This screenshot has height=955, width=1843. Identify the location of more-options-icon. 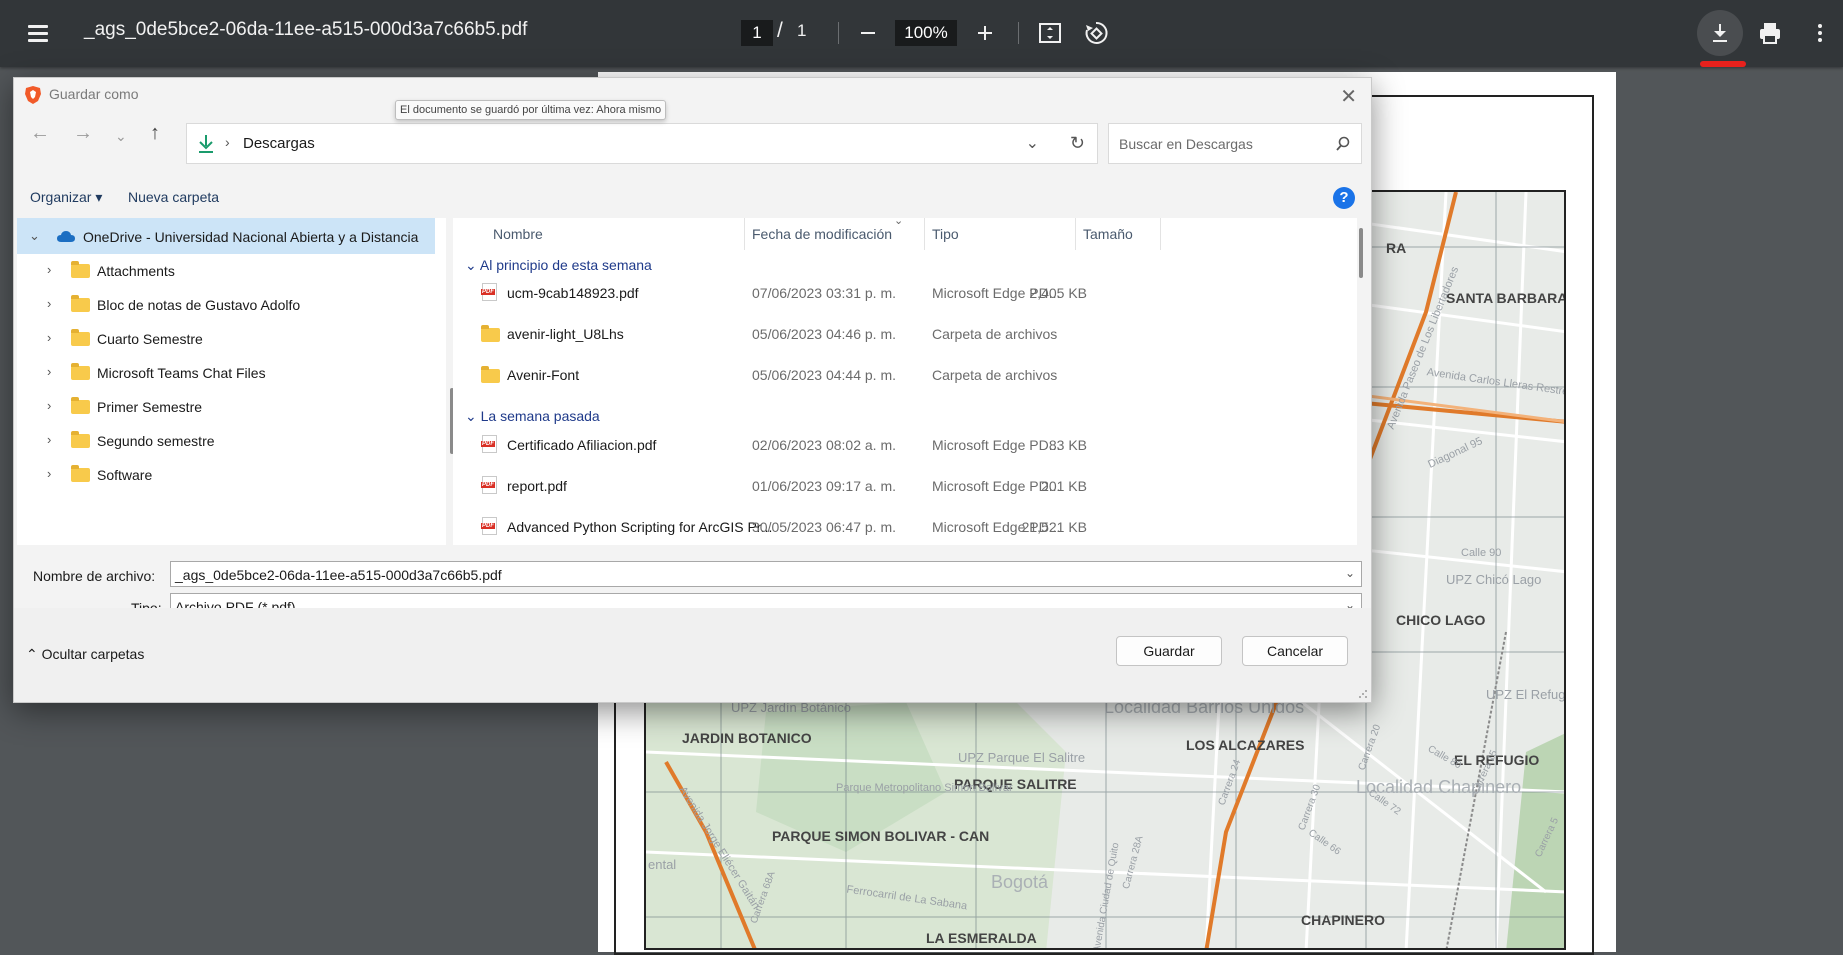
(1820, 33).